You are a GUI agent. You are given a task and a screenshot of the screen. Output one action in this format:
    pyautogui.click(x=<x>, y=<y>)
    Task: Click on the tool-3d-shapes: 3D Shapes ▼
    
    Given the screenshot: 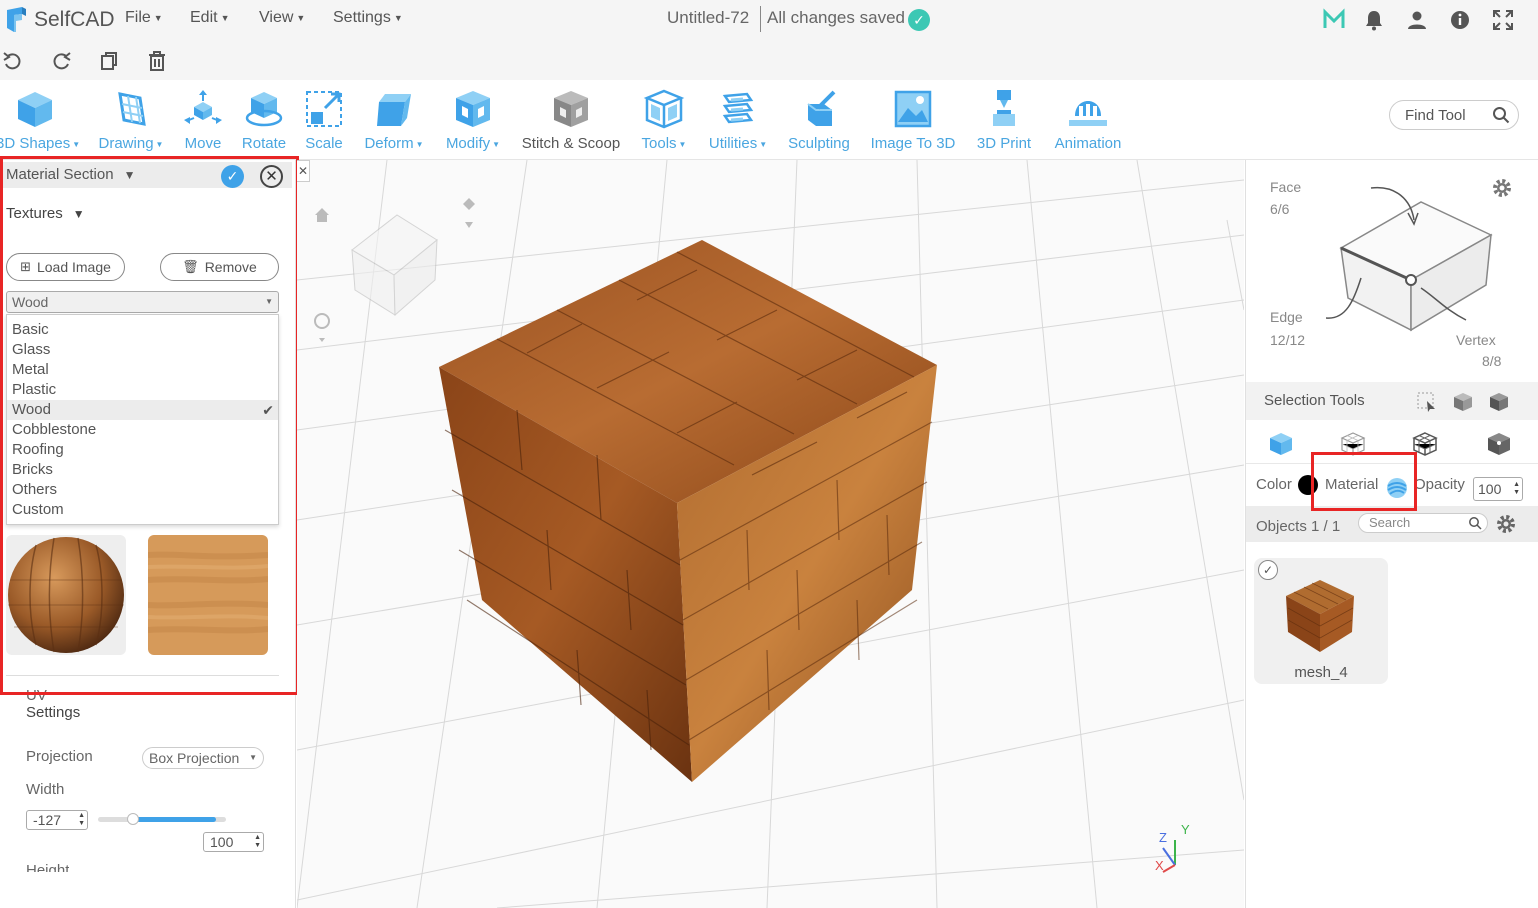 What is the action you would take?
    pyautogui.click(x=40, y=122)
    